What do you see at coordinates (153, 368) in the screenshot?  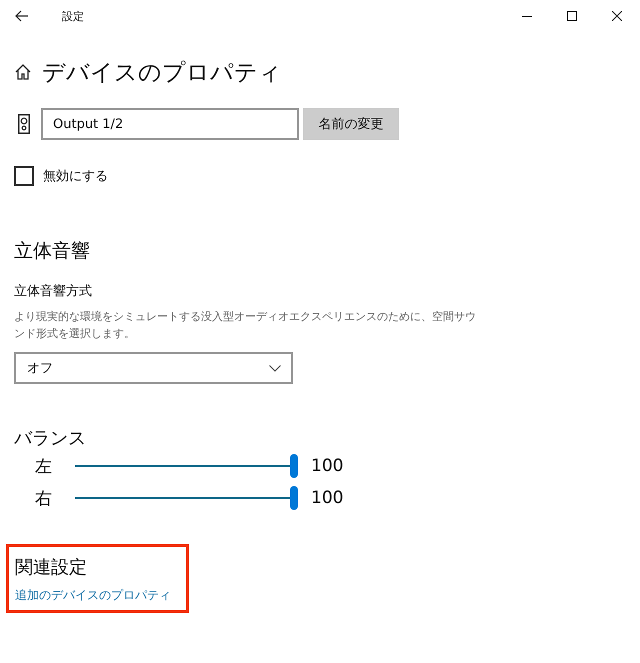 I see `format-dropdown: オフ` at bounding box center [153, 368].